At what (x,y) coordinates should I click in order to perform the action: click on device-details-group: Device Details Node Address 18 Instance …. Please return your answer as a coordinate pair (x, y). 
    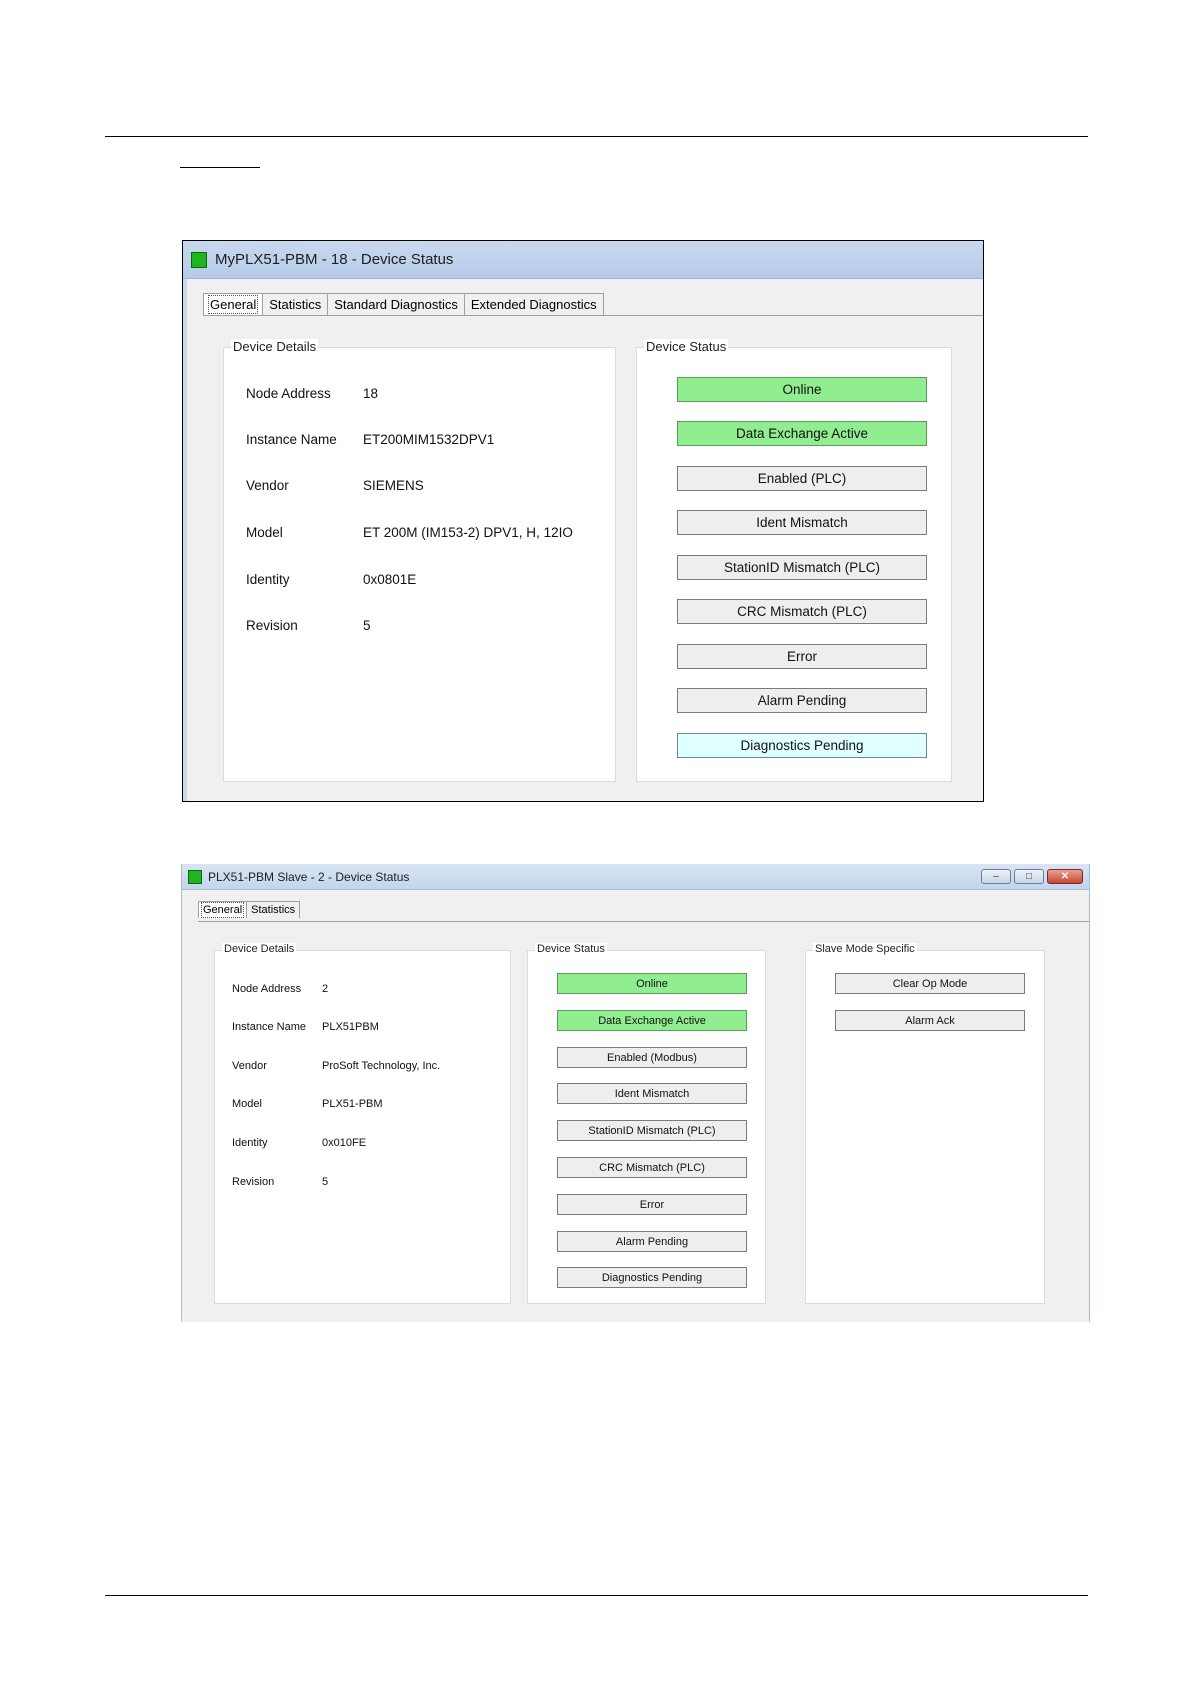
    Looking at the image, I should click on (419, 560).